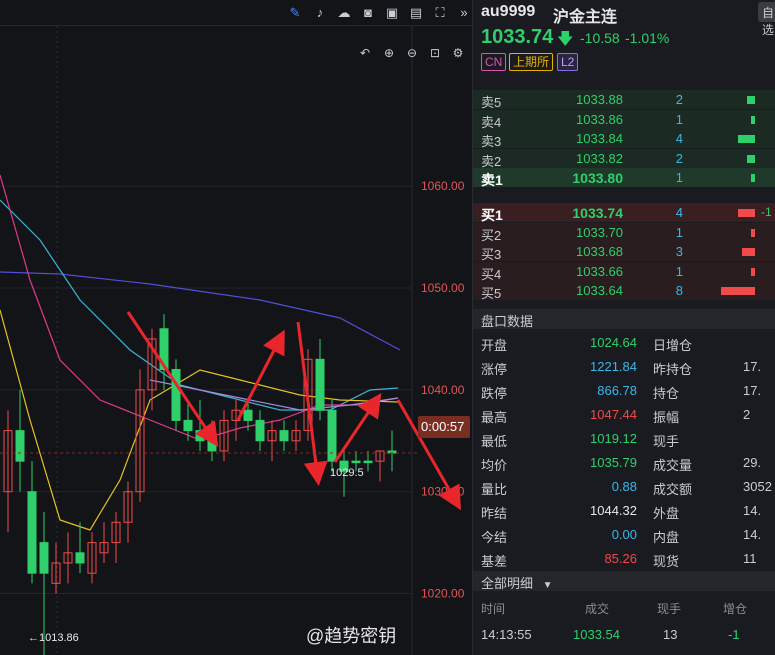 This screenshot has width=775, height=655. I want to click on bid-row: 买1 1033.74 4 -1, so click(624, 213).